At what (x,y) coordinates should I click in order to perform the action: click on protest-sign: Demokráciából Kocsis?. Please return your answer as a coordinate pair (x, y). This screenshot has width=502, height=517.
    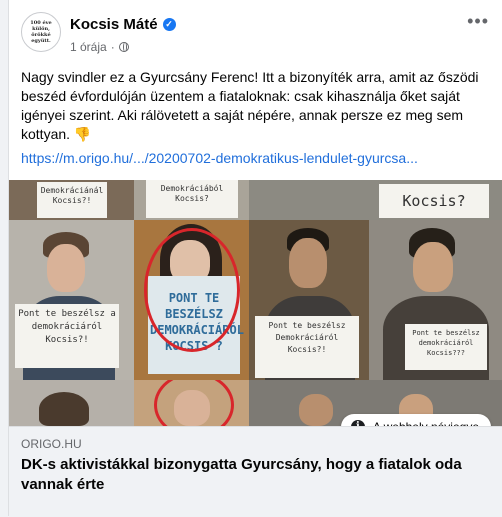
    Looking at the image, I should click on (192, 199).